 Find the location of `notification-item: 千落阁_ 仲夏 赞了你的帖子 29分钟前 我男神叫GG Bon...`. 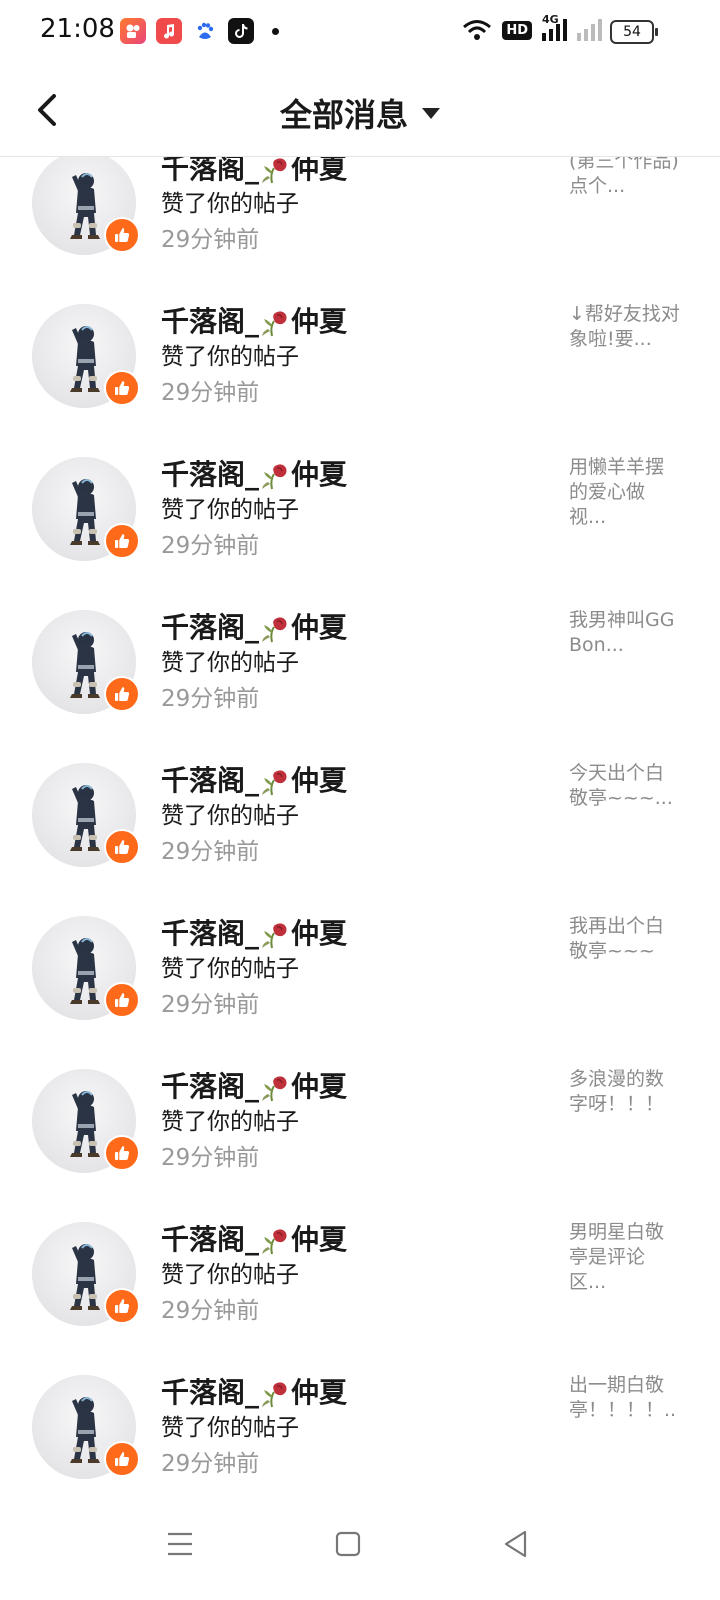

notification-item: 千落阁_ 仲夏 赞了你的帖子 29分钟前 我男神叫GG Bon... is located at coordinates (360, 685).